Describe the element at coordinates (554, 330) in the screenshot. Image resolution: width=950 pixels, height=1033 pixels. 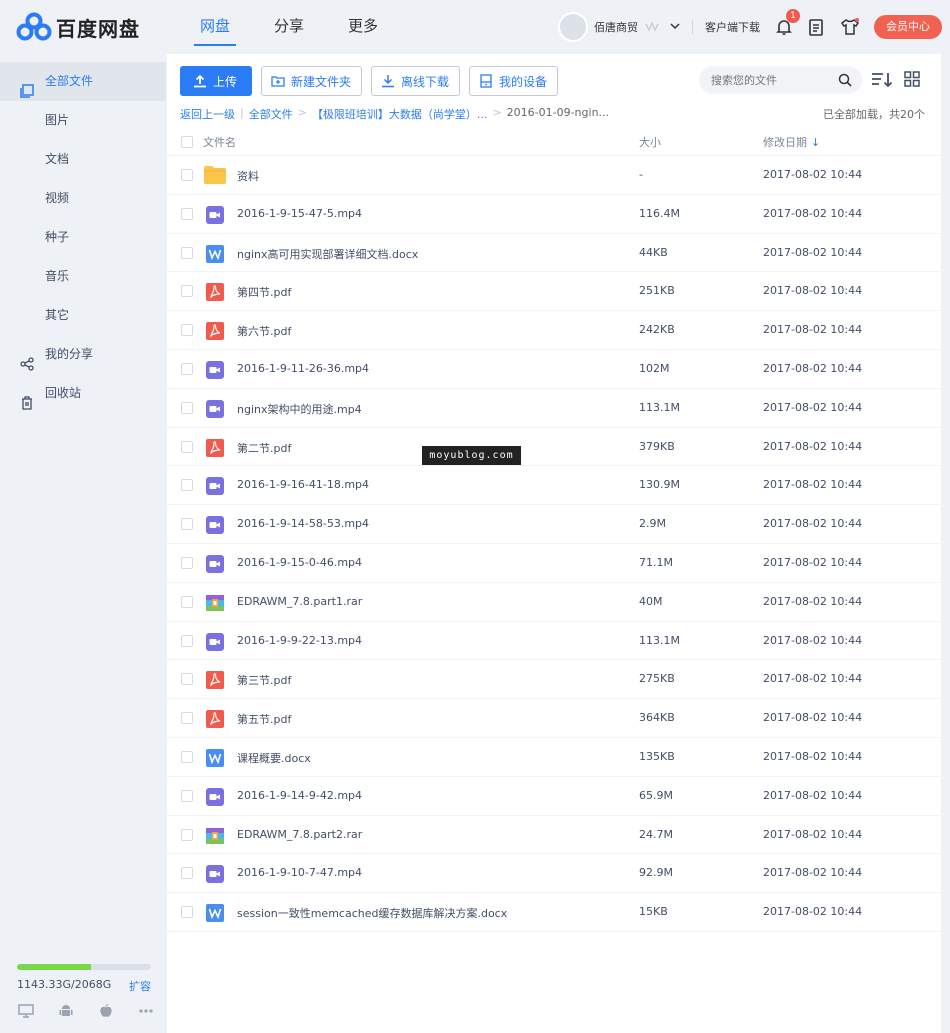
I see `file-row: 第六节.pdf 242KB 2017-08-02 10:44` at that location.